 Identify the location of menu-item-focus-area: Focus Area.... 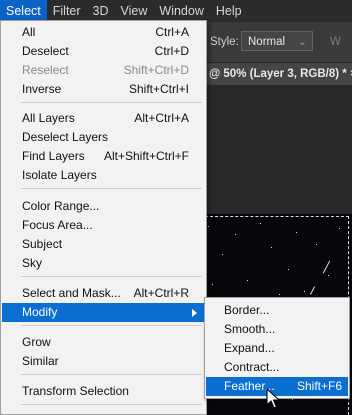
(103, 225).